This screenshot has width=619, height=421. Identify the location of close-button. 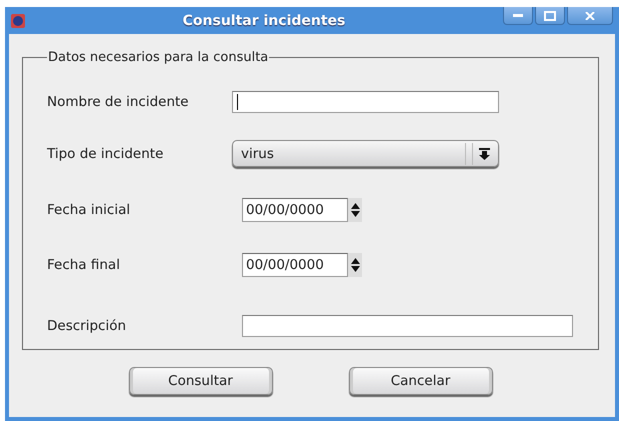
(590, 16).